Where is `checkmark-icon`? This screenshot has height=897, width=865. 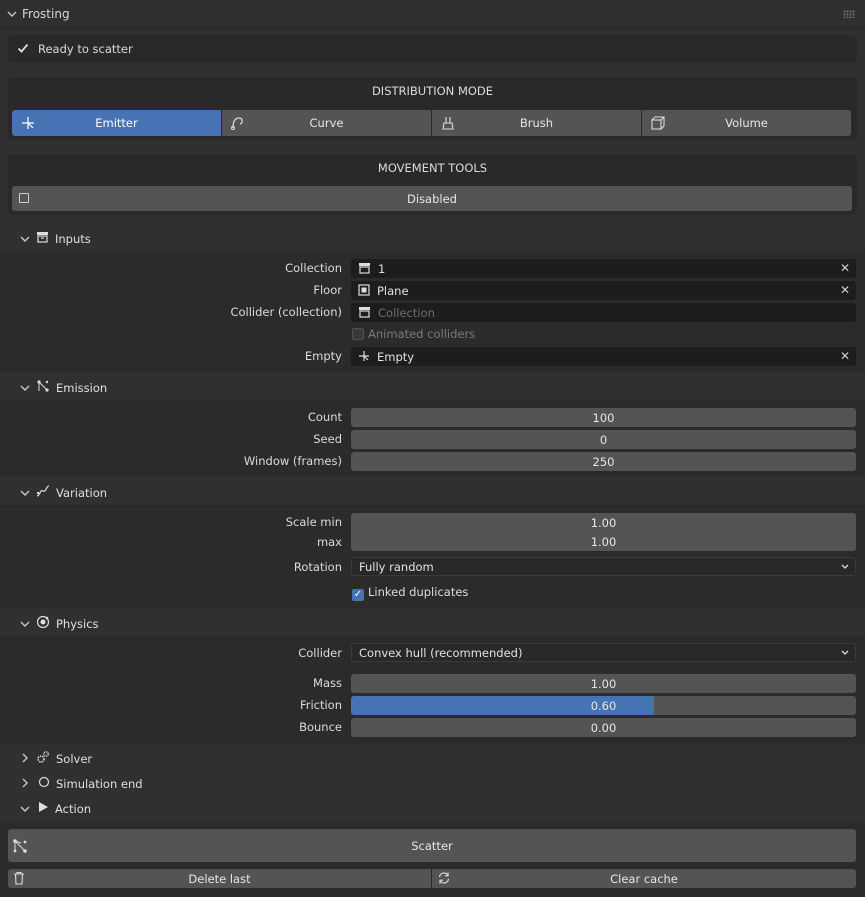 checkmark-icon is located at coordinates (23, 49).